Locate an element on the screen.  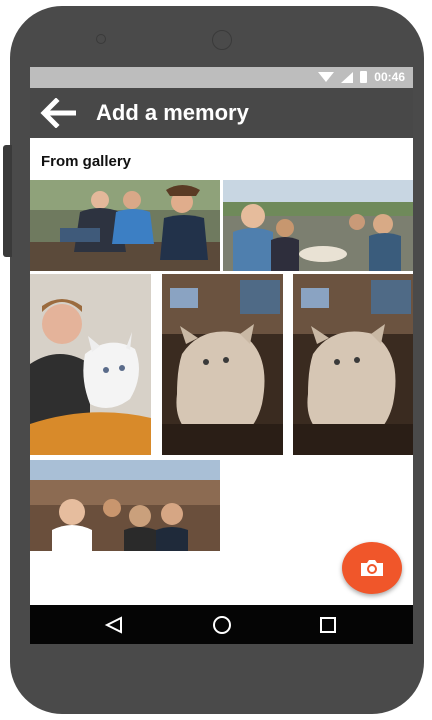
nav-back-button is located at coordinates (114, 624).